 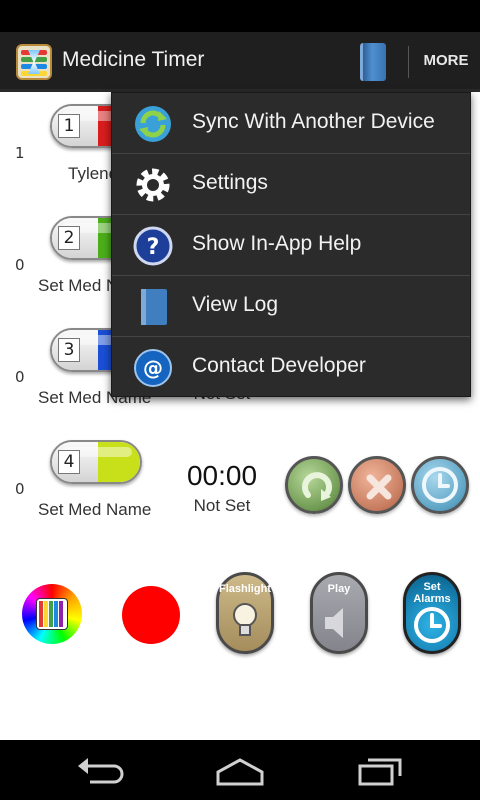 I want to click on menu-item-sync: Sync With Another Device, so click(x=291, y=123).